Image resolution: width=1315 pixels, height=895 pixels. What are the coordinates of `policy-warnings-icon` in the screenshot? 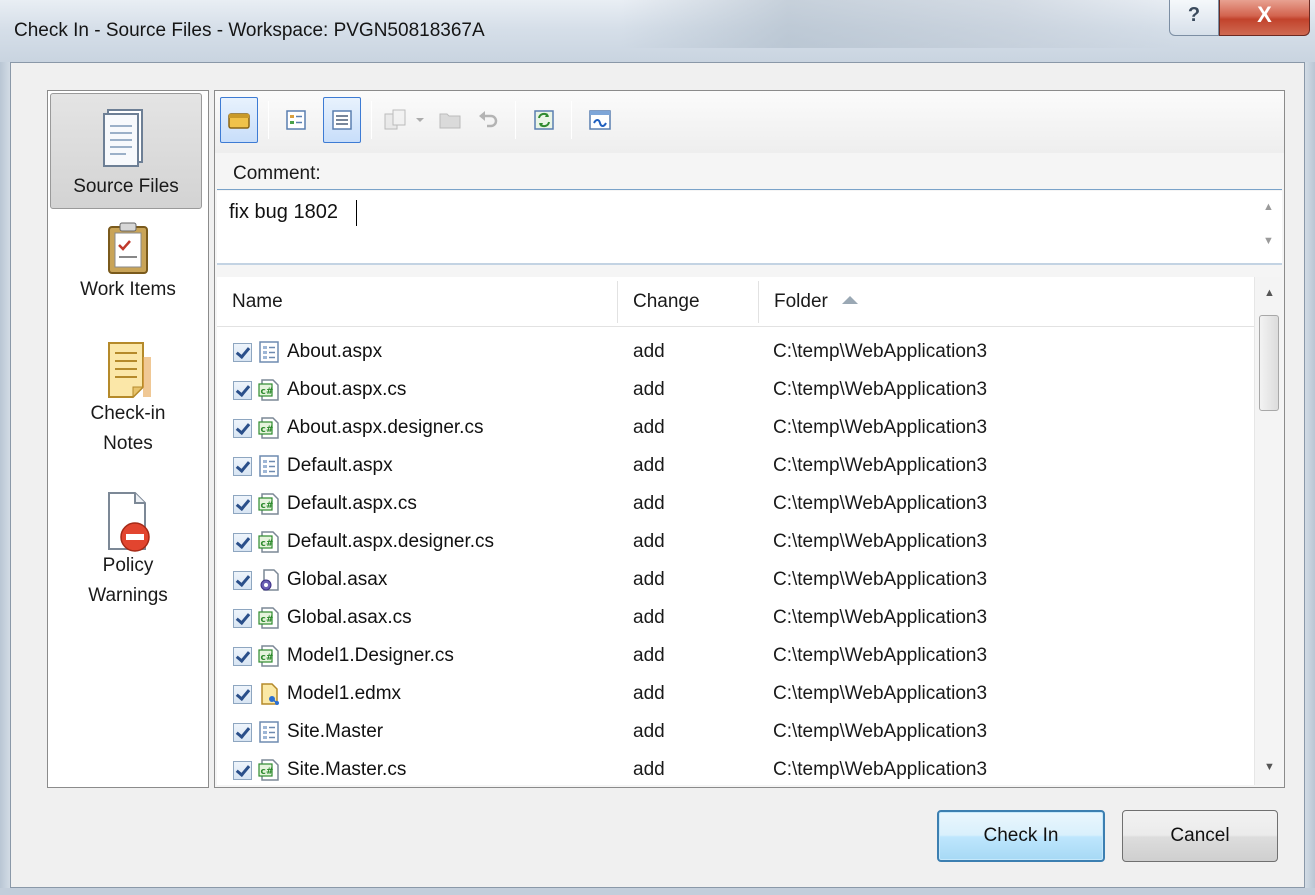 It's located at (129, 522).